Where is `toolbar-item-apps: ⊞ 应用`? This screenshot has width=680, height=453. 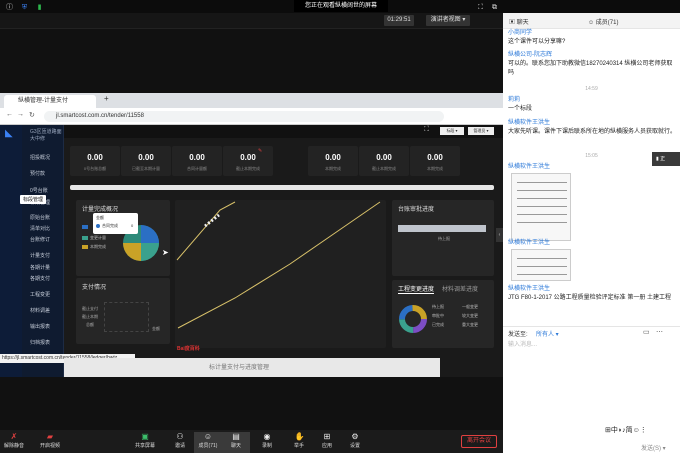
toolbar-item-apps: ⊞ 应用 is located at coordinates (327, 440).